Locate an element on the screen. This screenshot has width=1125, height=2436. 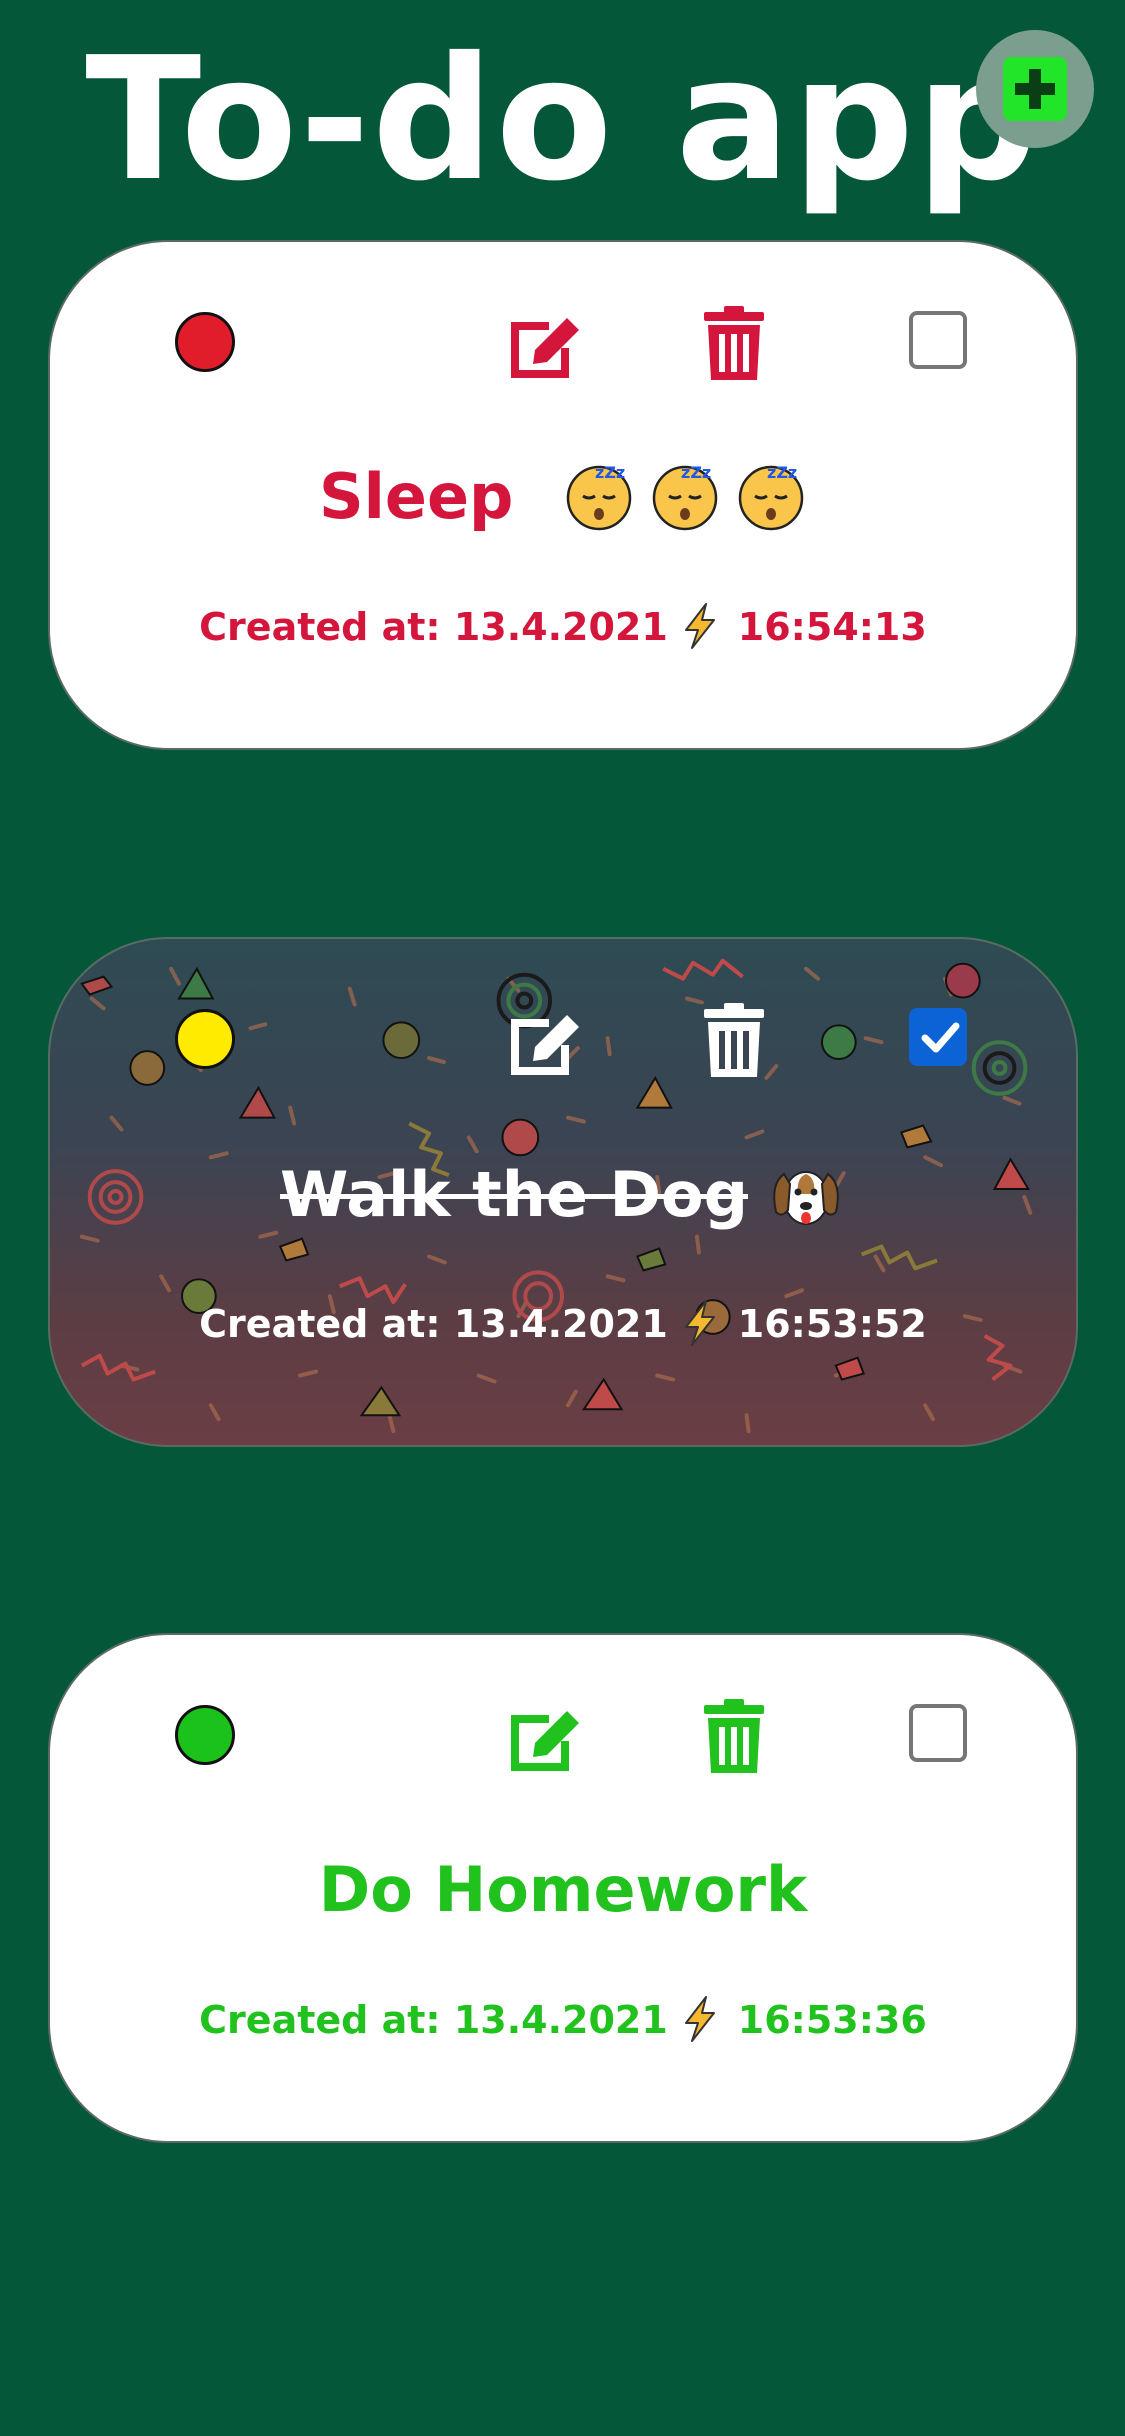
dog-face-icon is located at coordinates (806, 1198).